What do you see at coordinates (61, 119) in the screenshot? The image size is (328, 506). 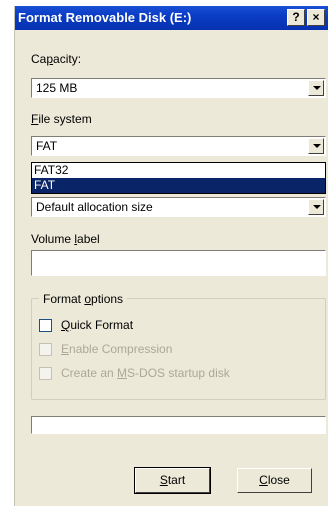 I see `file-system-label: File system` at bounding box center [61, 119].